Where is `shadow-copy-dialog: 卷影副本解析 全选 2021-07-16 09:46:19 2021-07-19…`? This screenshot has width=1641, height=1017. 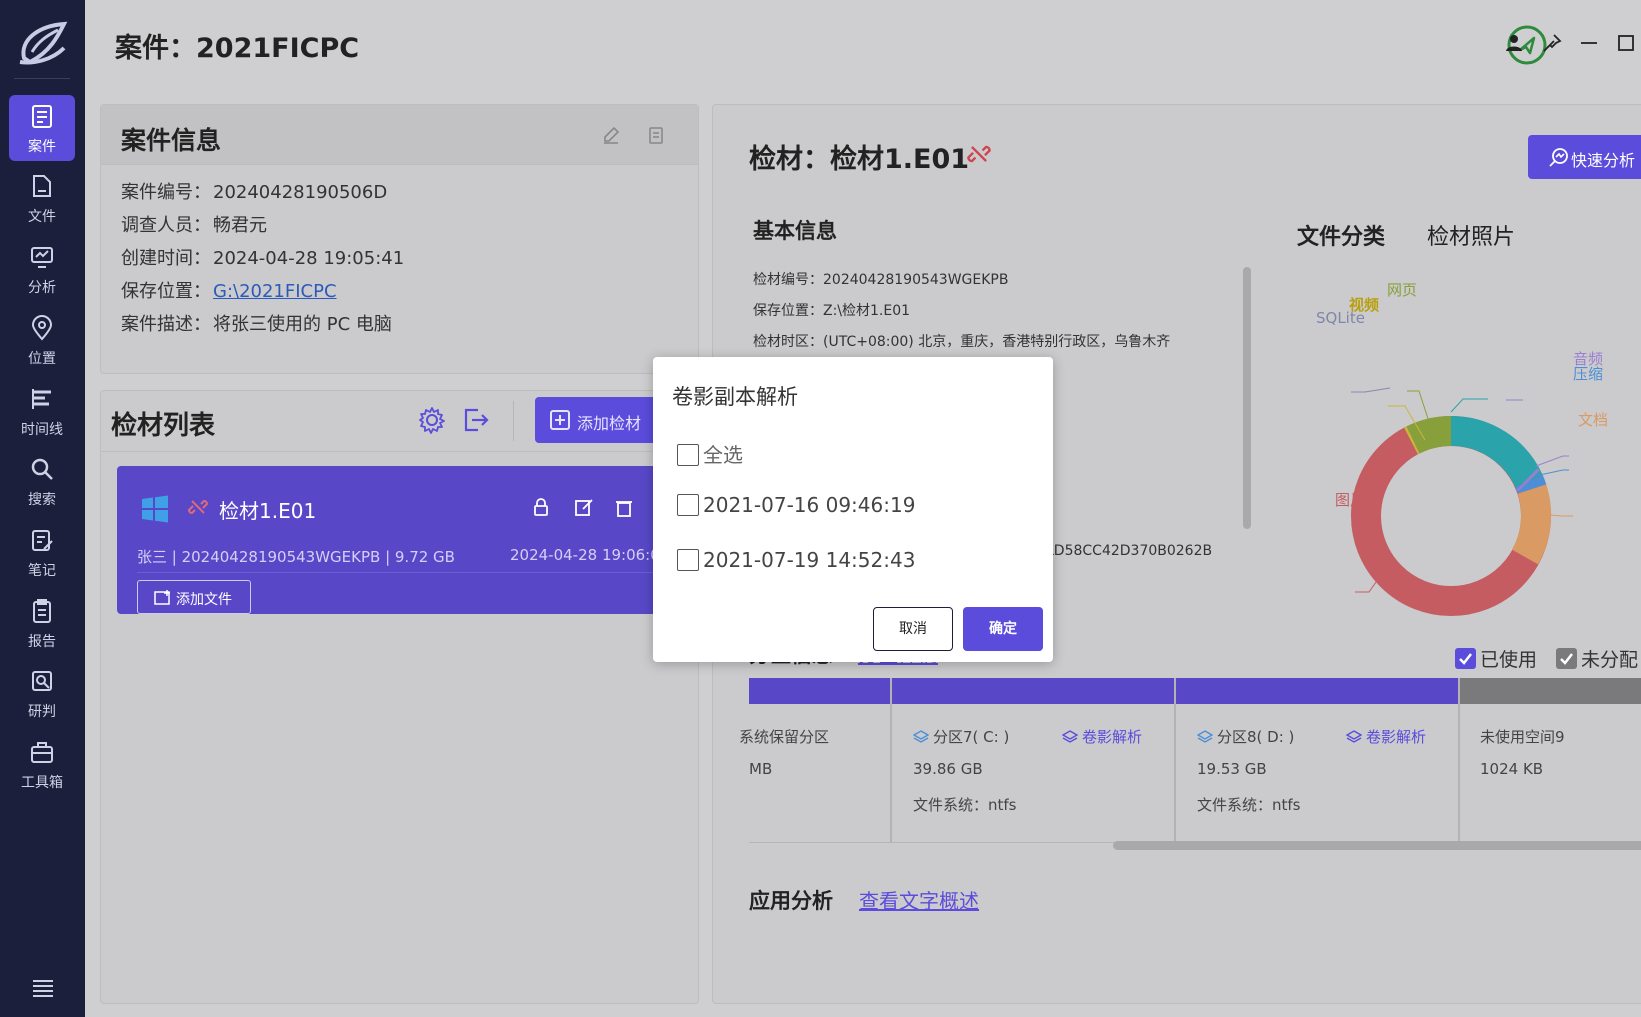
shadow-copy-dialog: 卷影副本解析 全选 2021-07-16 09:46:19 2021-07-19… is located at coordinates (853, 509).